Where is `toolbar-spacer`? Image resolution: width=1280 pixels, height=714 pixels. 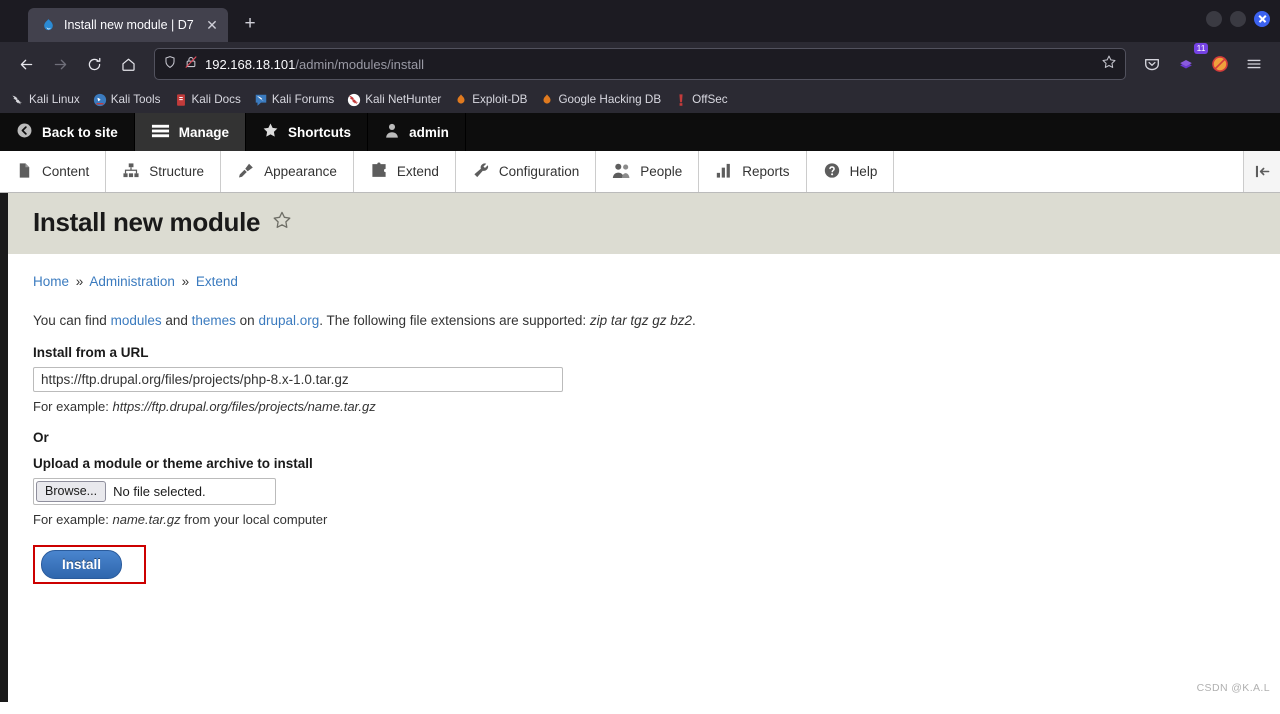 toolbar-spacer is located at coordinates (1069, 171).